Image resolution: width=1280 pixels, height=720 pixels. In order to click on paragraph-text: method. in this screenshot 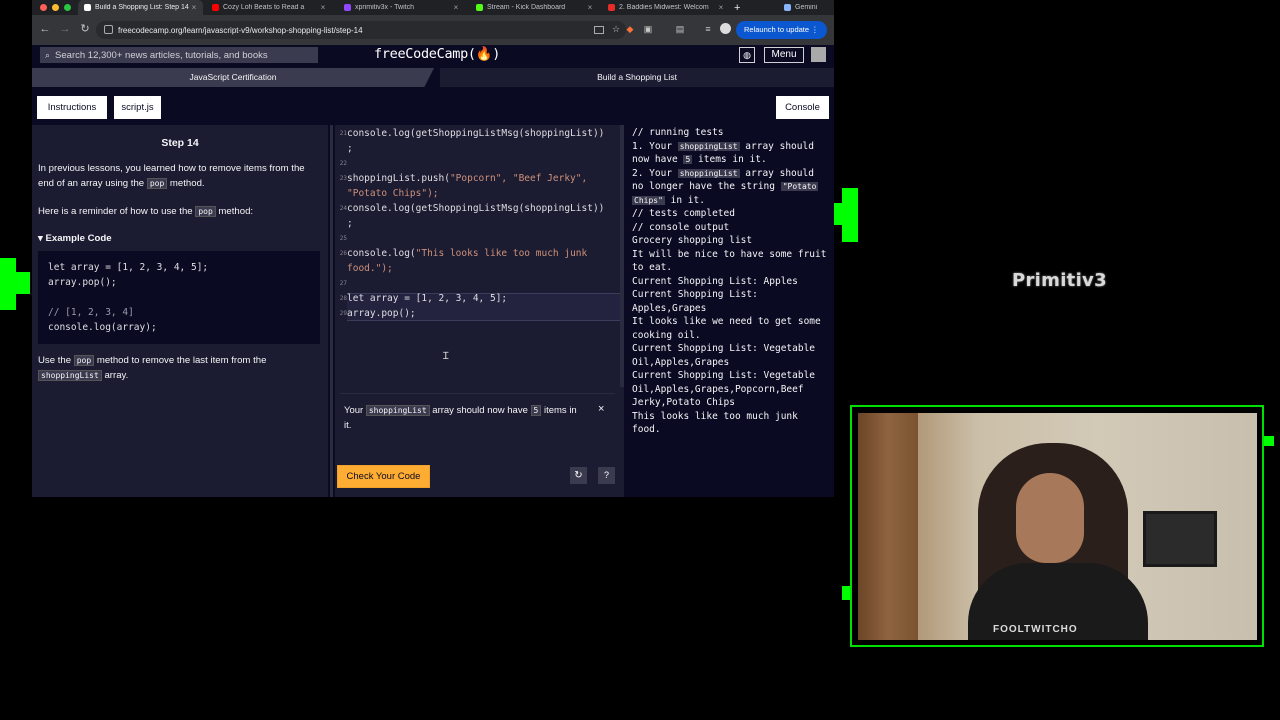, I will do `click(186, 183)`.